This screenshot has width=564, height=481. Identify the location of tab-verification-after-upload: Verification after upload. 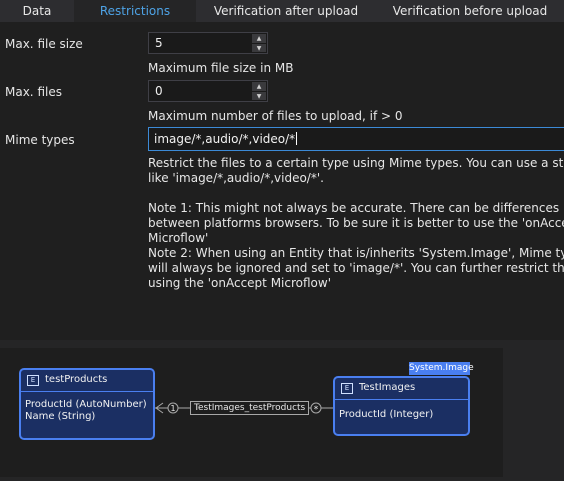
(286, 11).